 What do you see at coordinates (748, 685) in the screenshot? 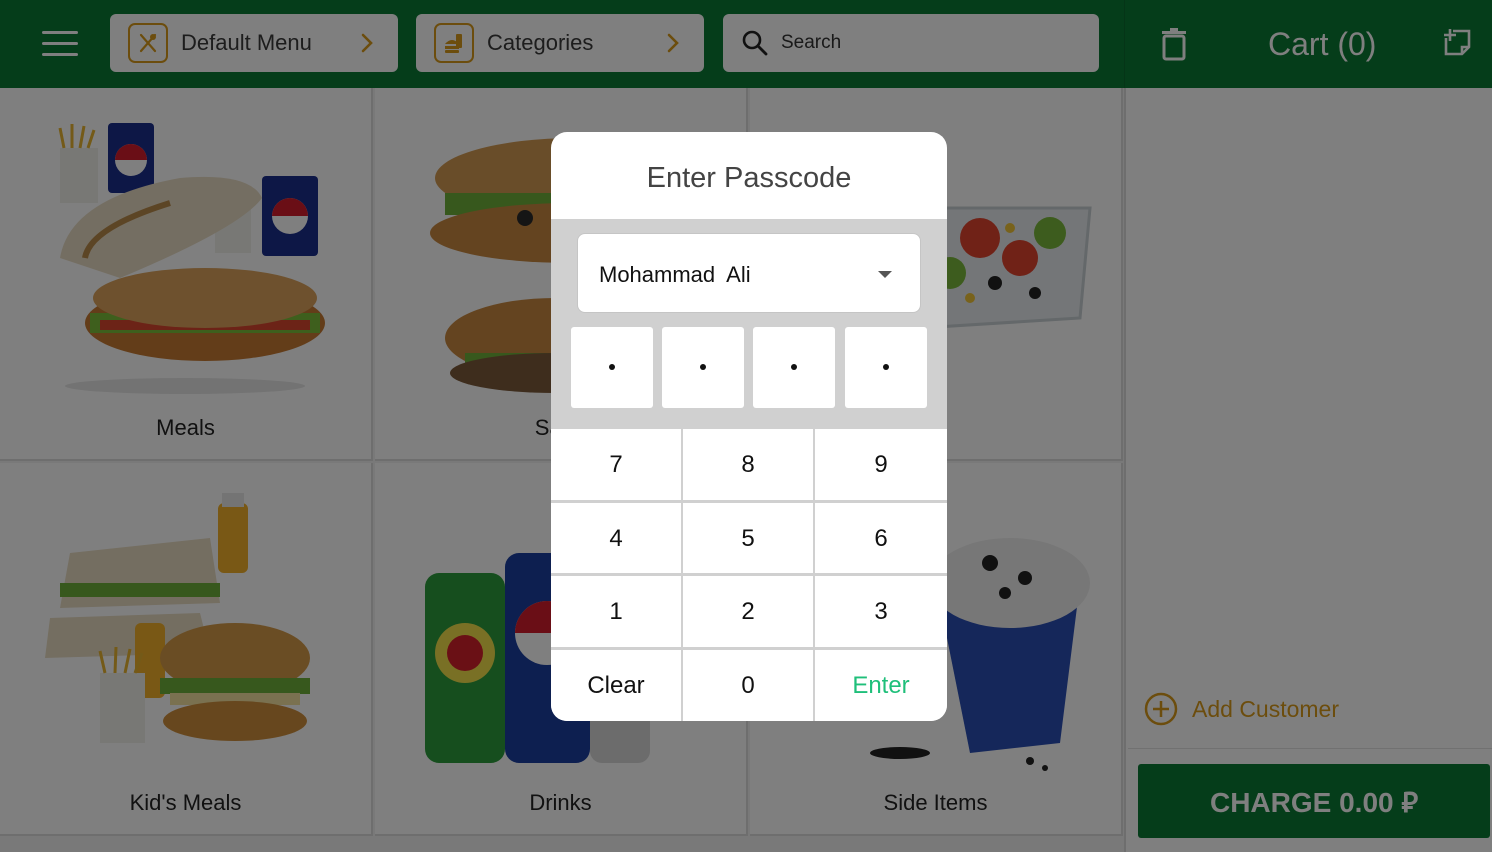
I see `key-0: 0` at bounding box center [748, 685].